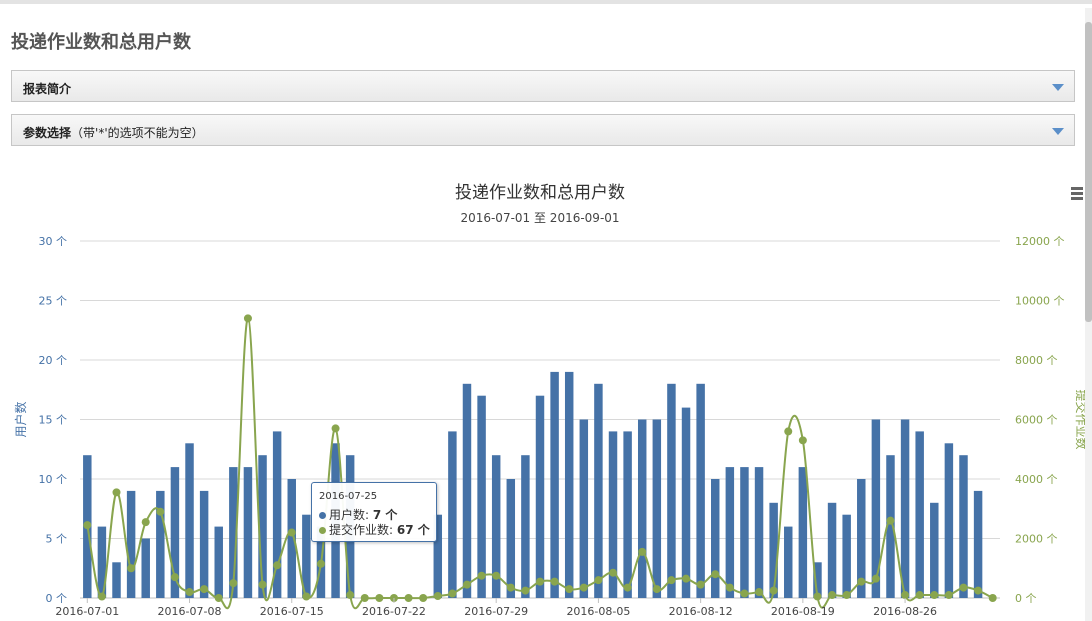 This screenshot has width=1092, height=621. What do you see at coordinates (905, 611) in the screenshot?
I see `x-tick-label: 2016-08-26` at bounding box center [905, 611].